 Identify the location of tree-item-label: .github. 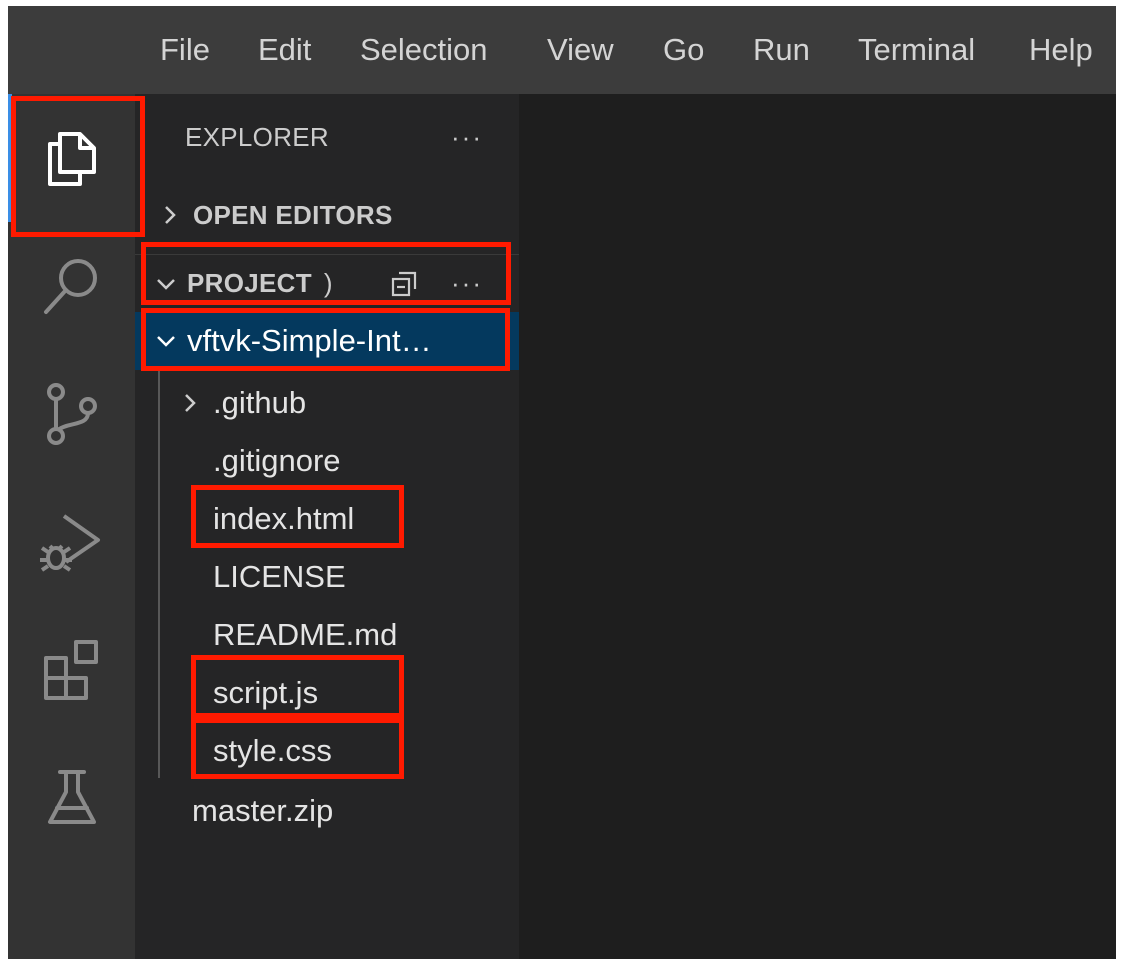
(260, 402).